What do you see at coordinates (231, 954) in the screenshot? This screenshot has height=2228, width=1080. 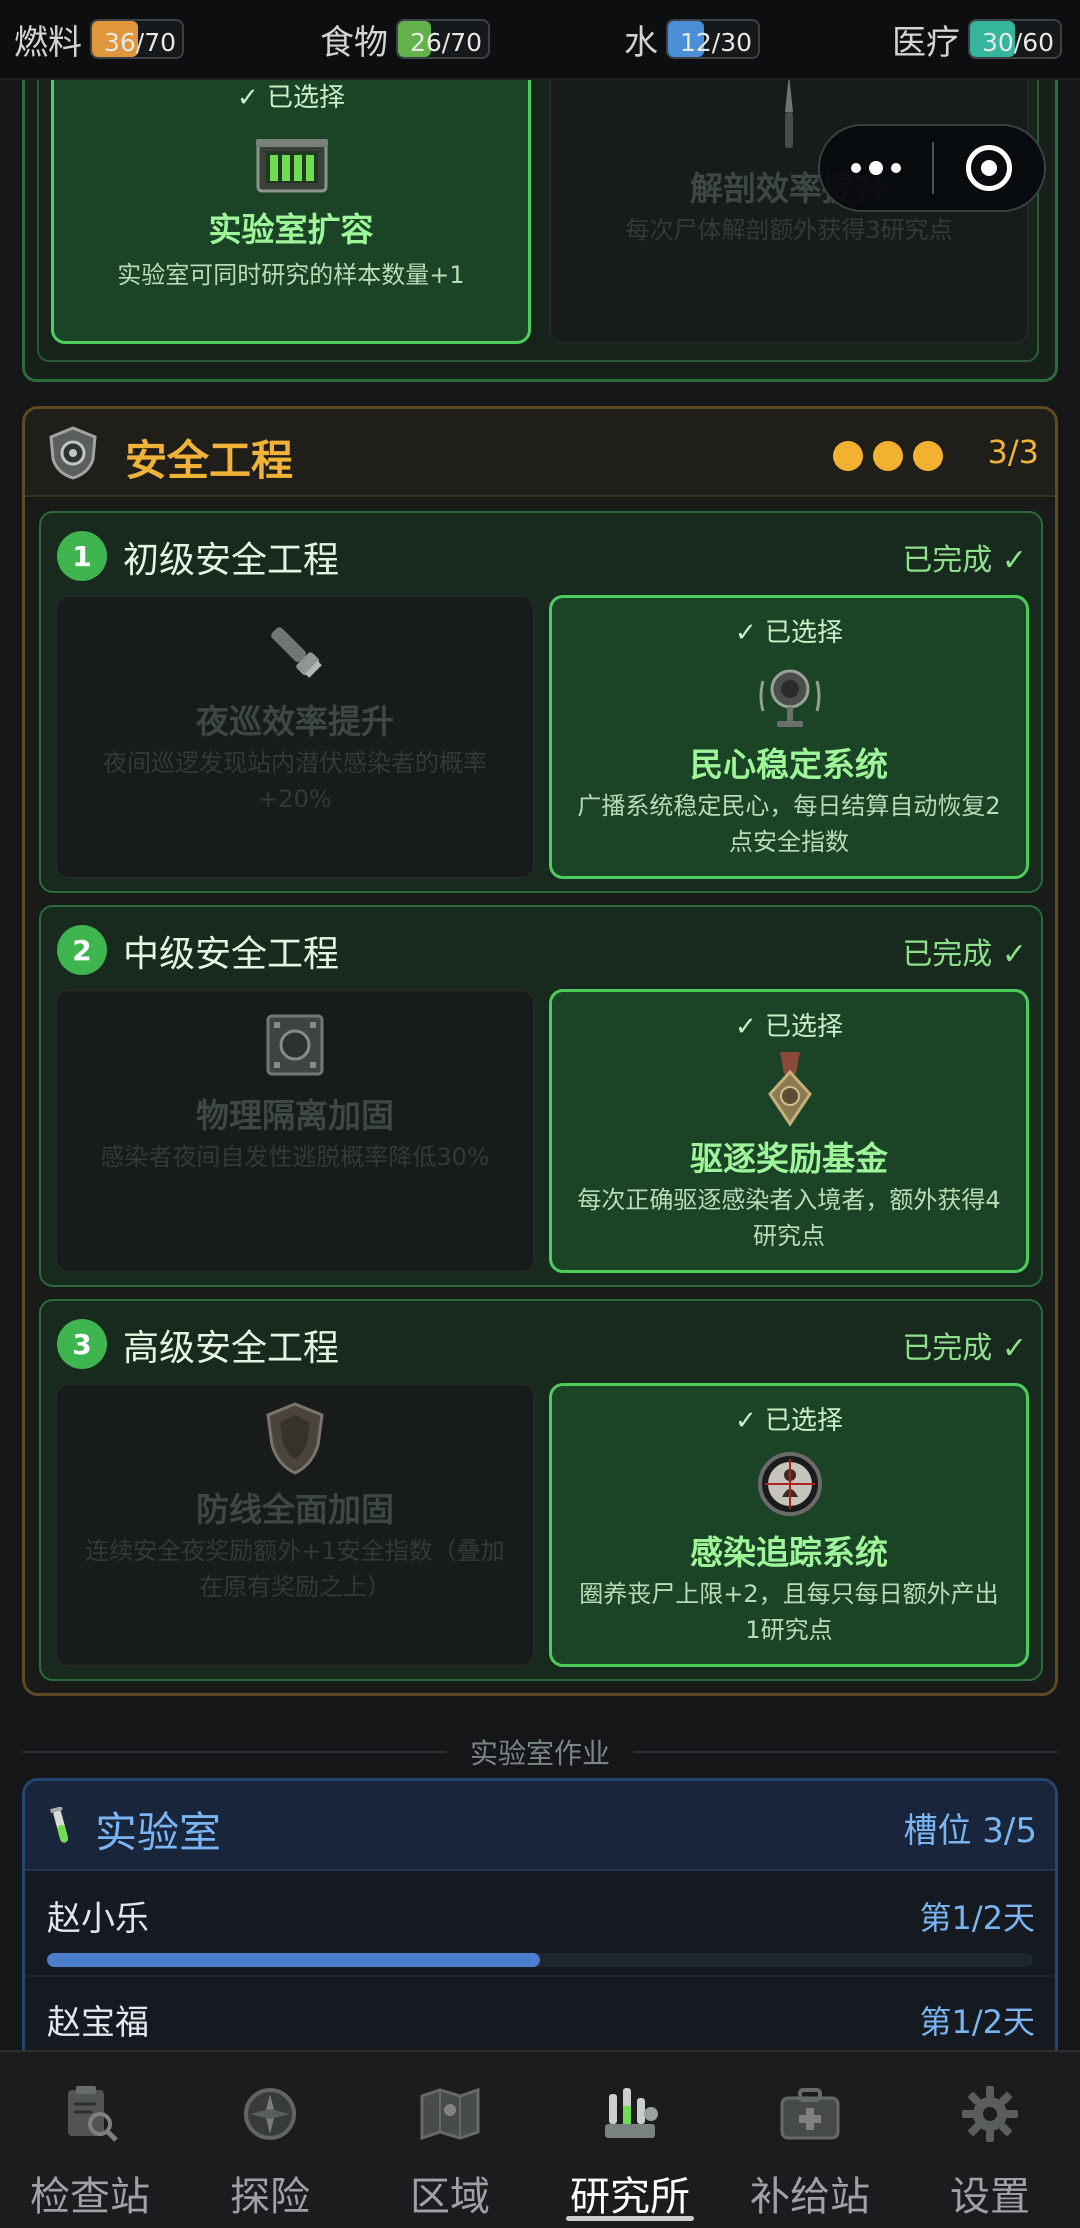 I see `tier-name: 中级安全工程` at bounding box center [231, 954].